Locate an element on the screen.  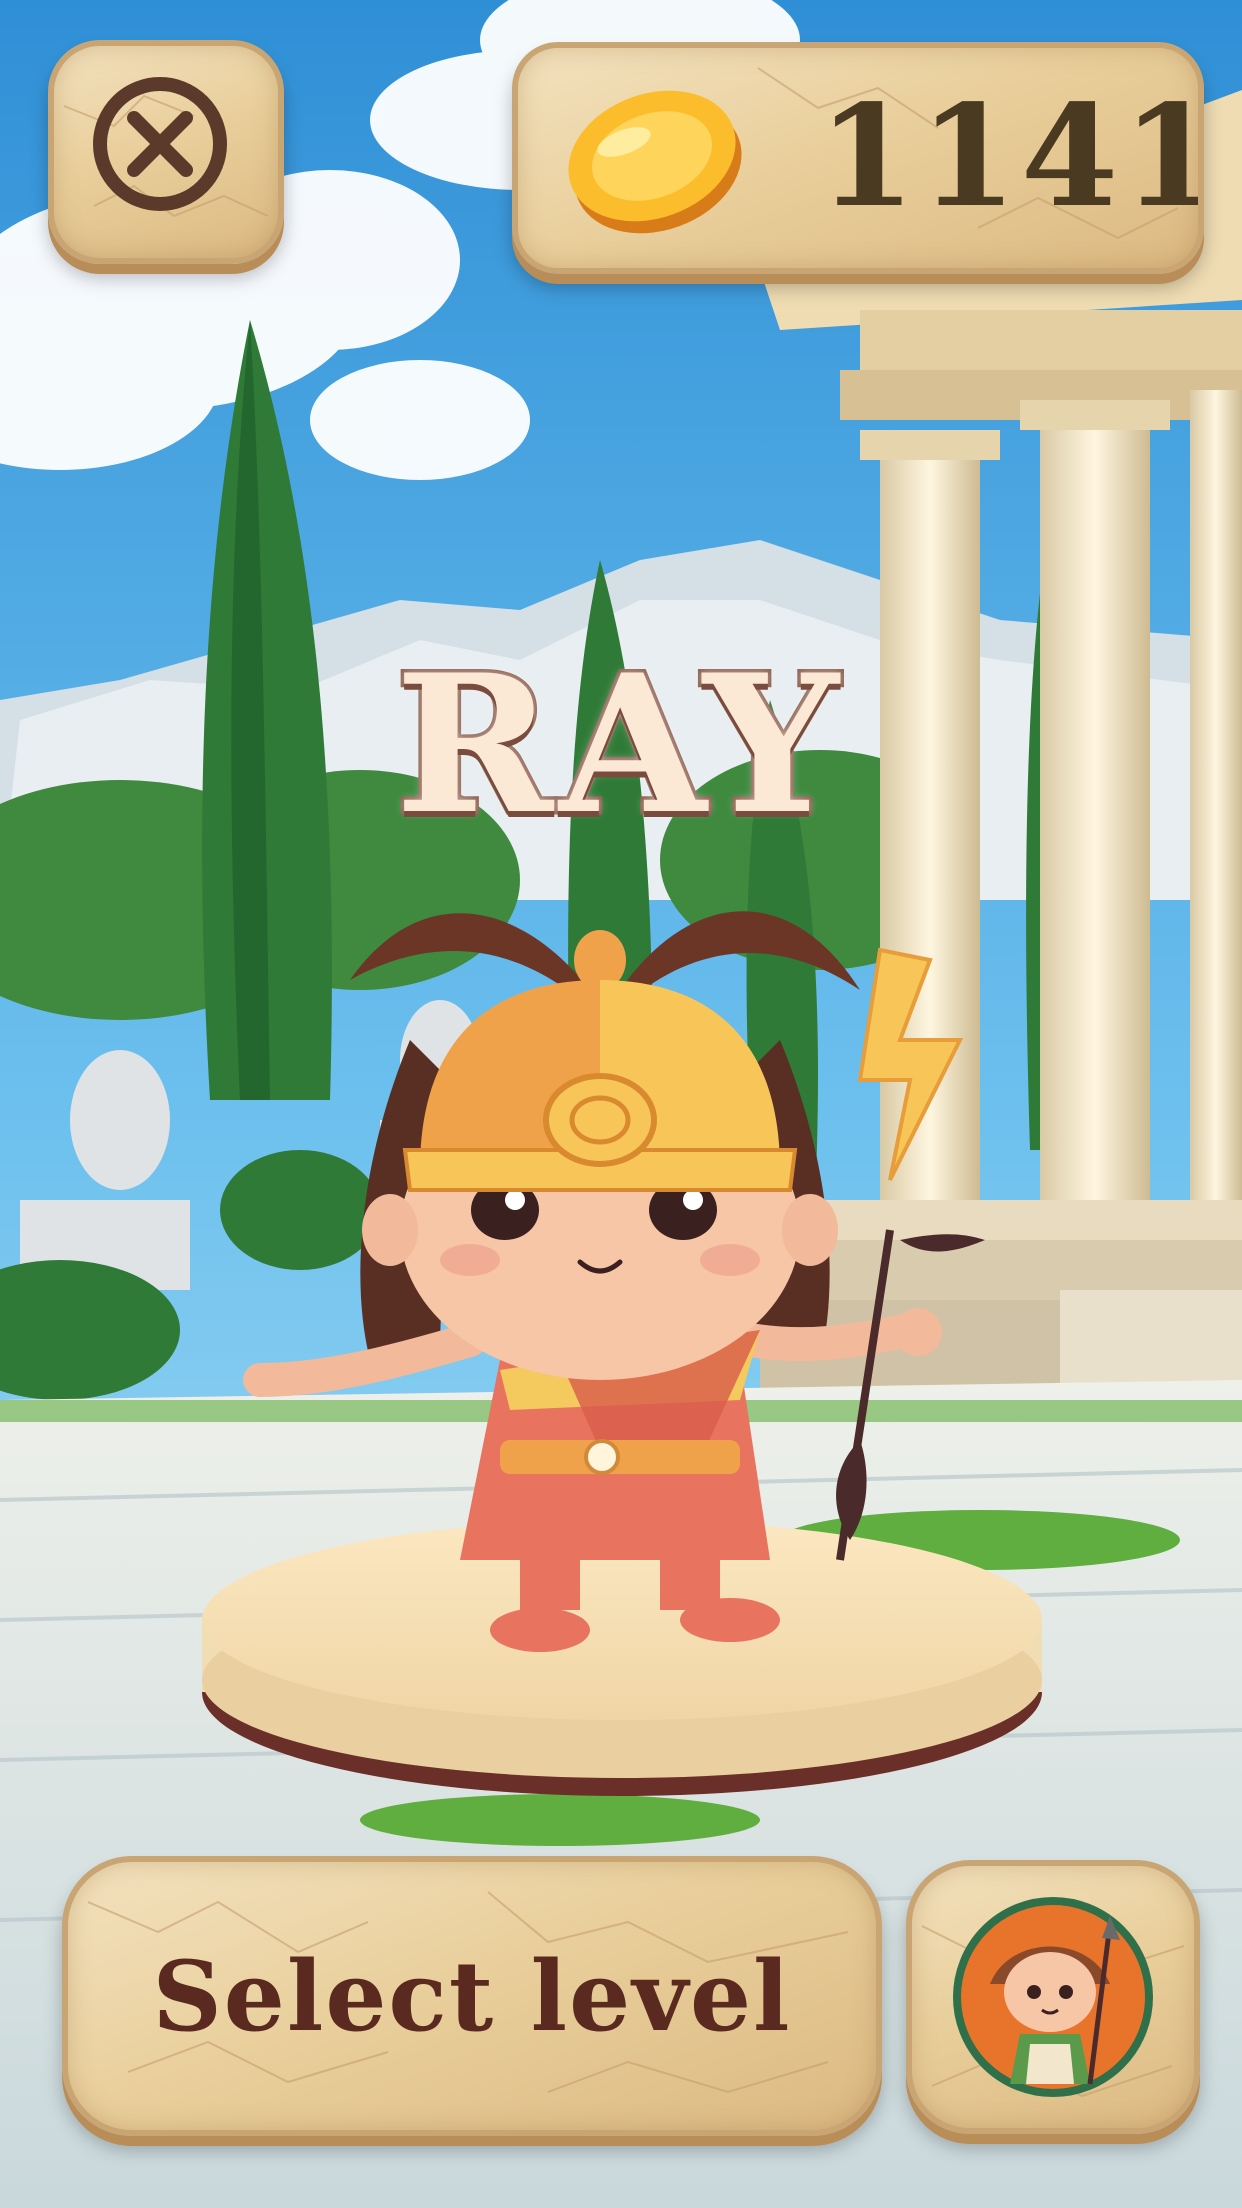
hero-avatar-icon is located at coordinates (1053, 1997).